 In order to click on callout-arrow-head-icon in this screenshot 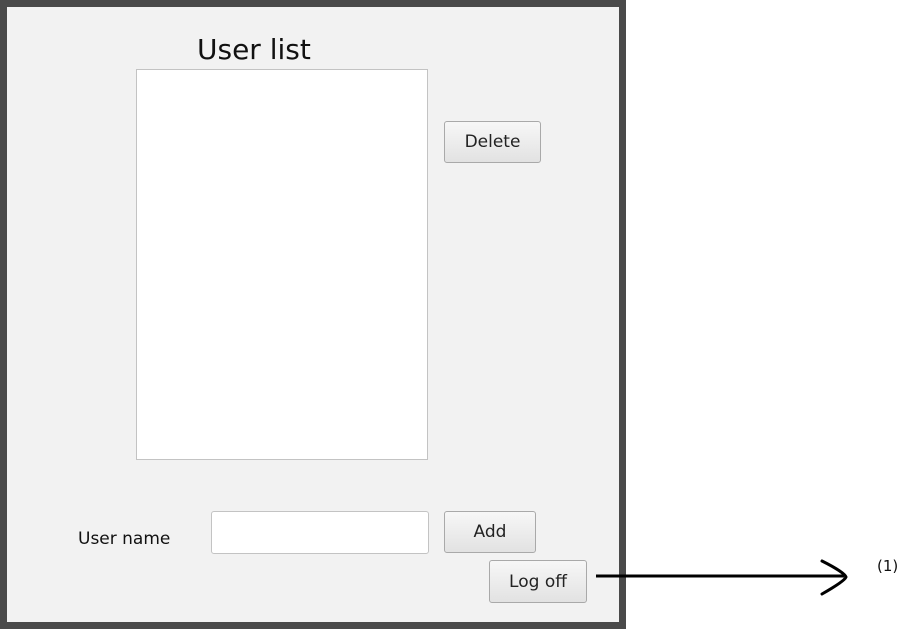, I will do `click(834, 577)`.